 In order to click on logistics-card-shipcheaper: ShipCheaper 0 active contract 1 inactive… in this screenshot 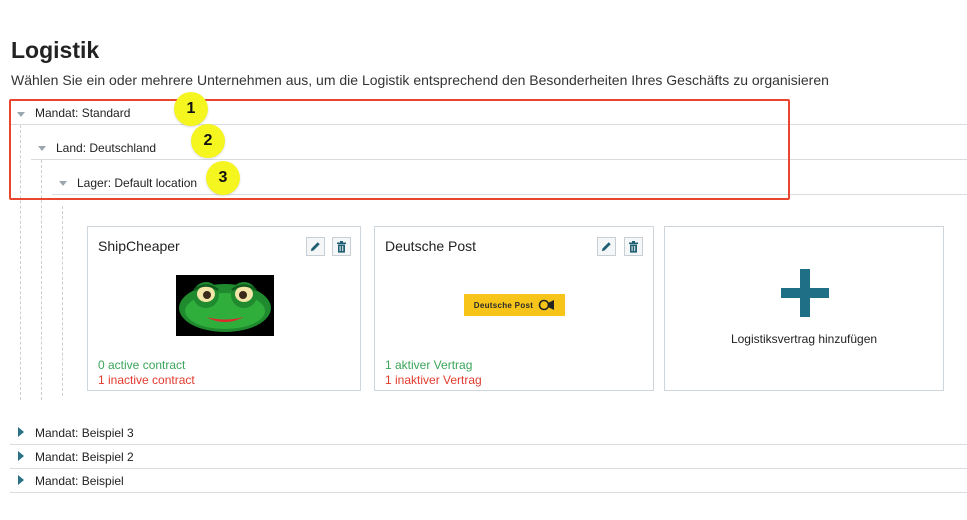, I will do `click(224, 308)`.